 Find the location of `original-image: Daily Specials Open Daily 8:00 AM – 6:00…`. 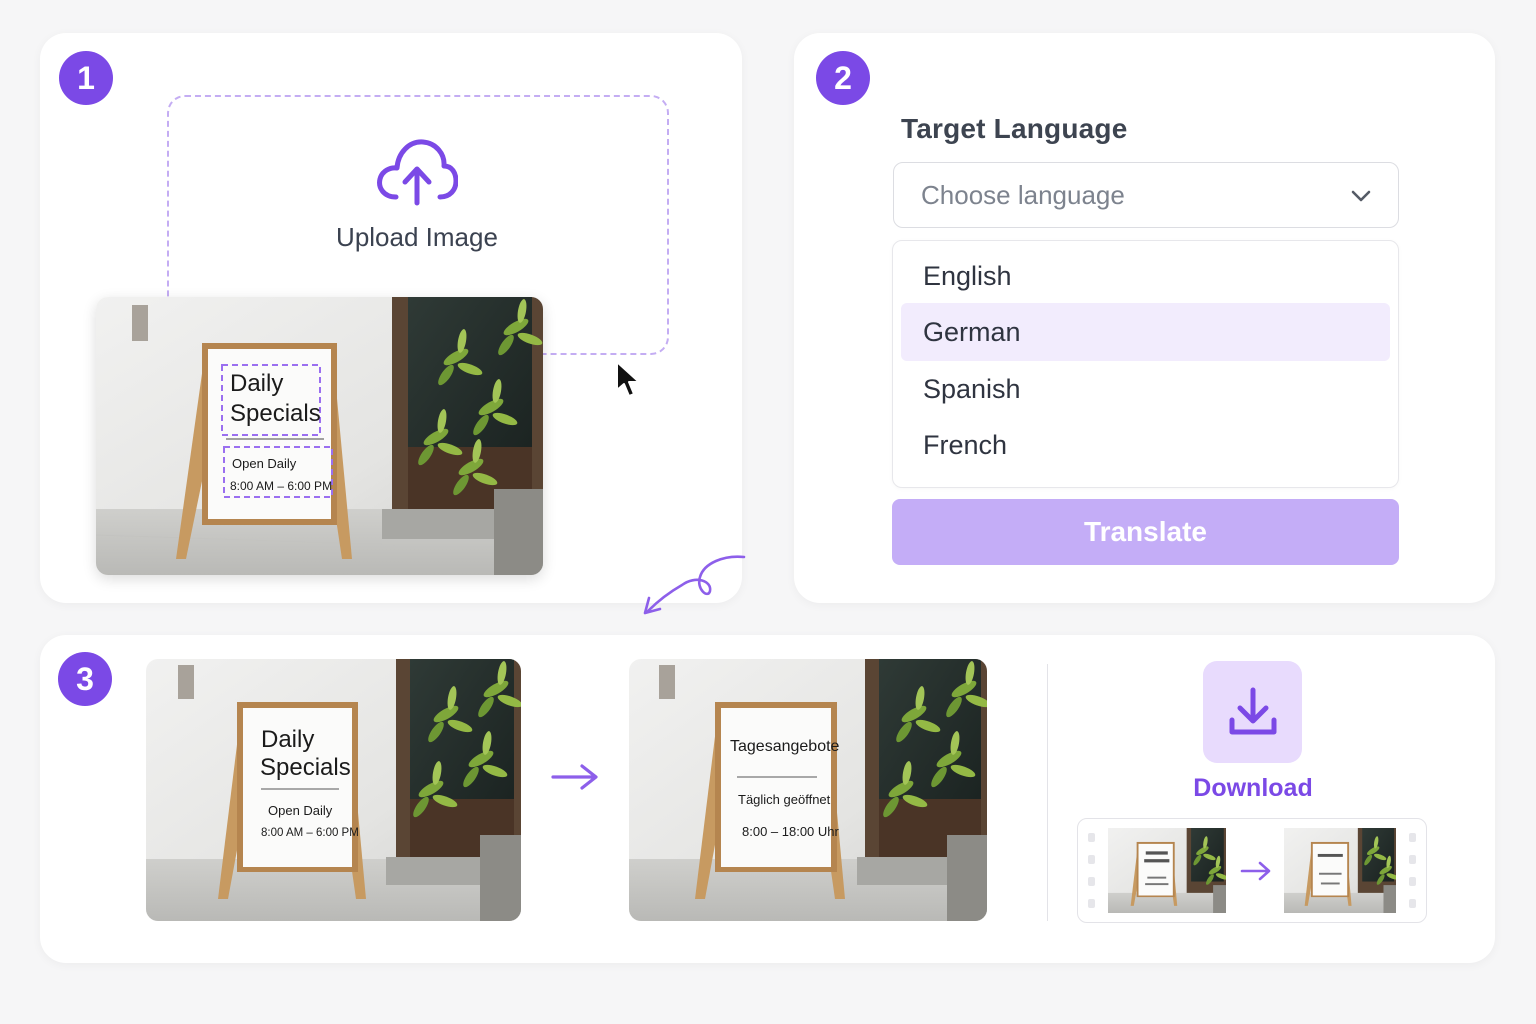

original-image: Daily Specials Open Daily 8:00 AM – 6:00… is located at coordinates (333, 790).